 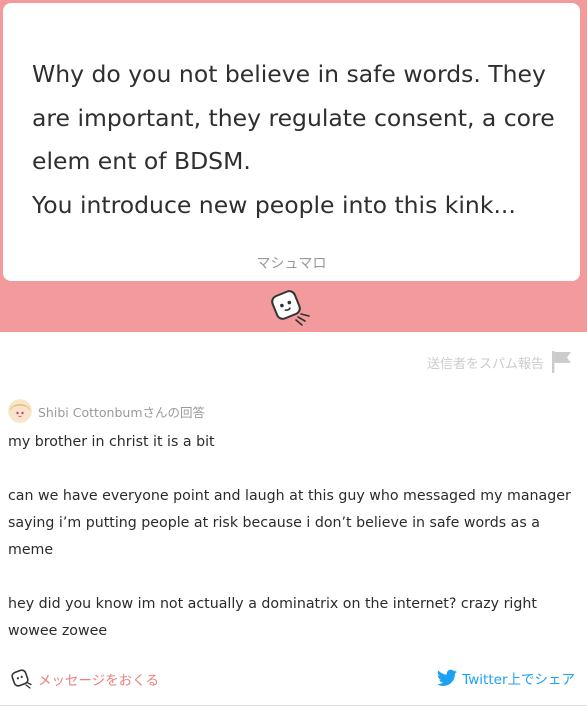 What do you see at coordinates (293, 705) in the screenshot?
I see `divider` at bounding box center [293, 705].